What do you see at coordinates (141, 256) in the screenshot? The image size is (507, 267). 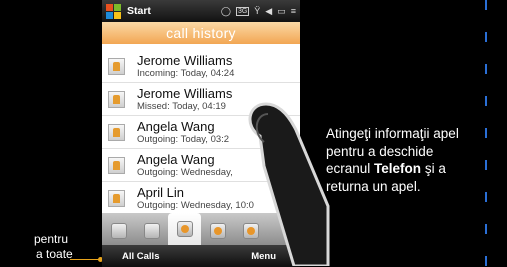 I see `all-calls-softkey: All Calls` at bounding box center [141, 256].